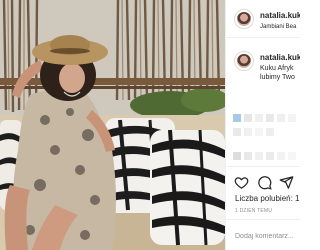 The height and width of the screenshot is (250, 320). Describe the element at coordinates (280, 15) in the screenshot. I see `username-link: natalia.kuk` at that location.